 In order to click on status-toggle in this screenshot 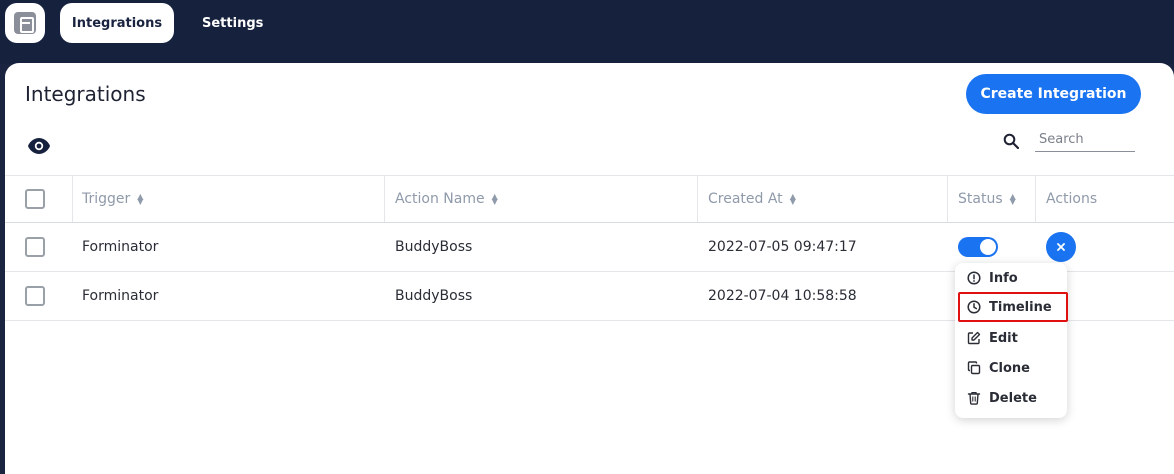, I will do `click(978, 247)`.